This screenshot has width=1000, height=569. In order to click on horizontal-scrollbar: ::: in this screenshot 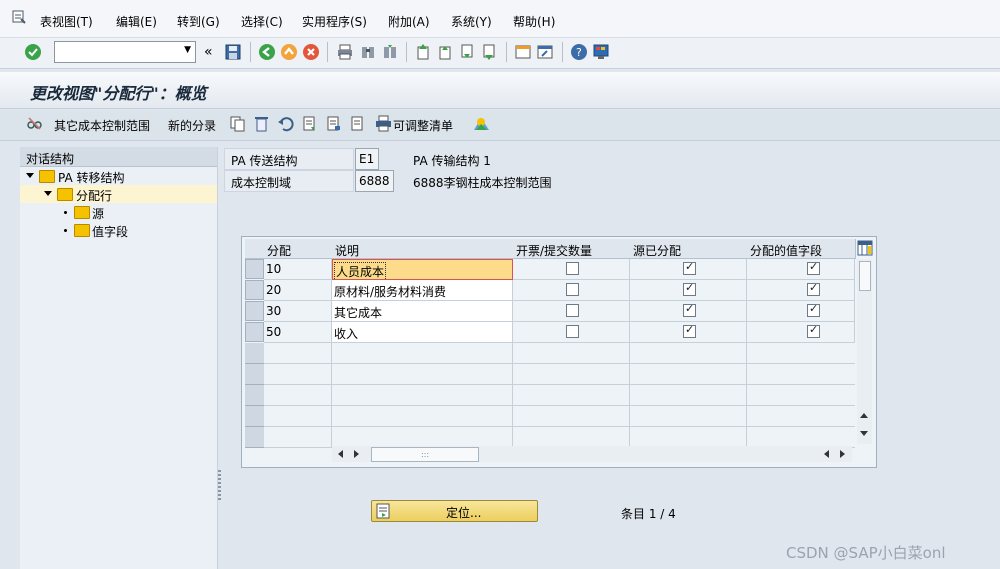, I will do `click(592, 454)`.